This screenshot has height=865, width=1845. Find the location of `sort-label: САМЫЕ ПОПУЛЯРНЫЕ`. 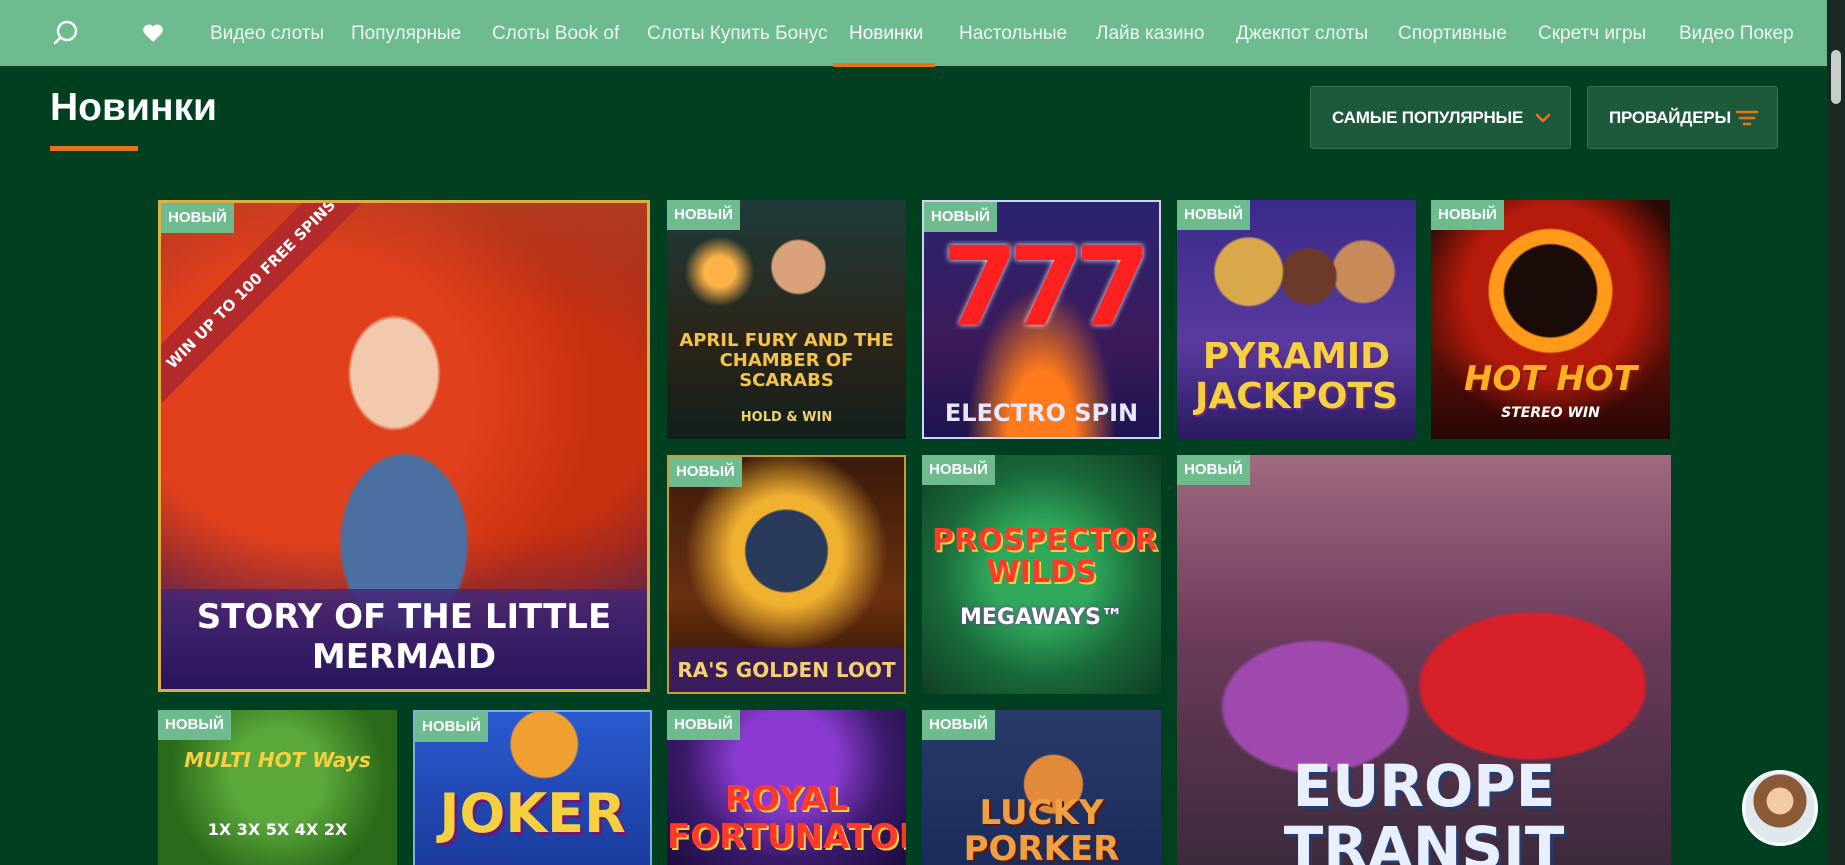

sort-label: САМЫЕ ПОПУЛЯРНЫЕ is located at coordinates (1428, 117).